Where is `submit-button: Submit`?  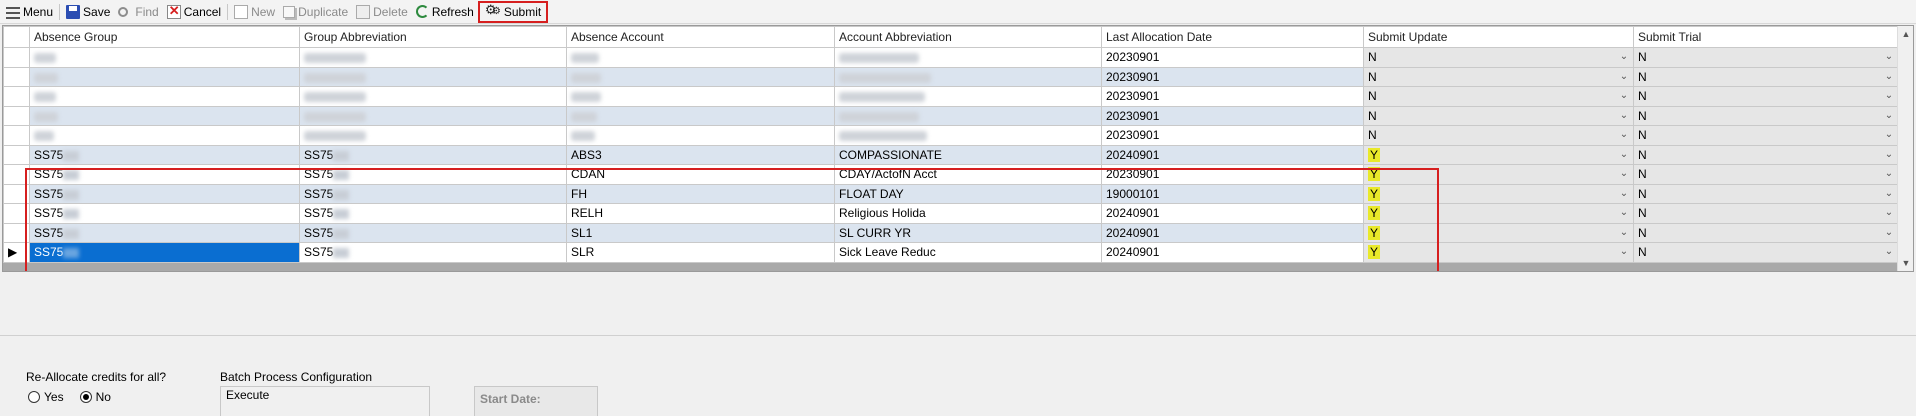
submit-button: Submit is located at coordinates (513, 11).